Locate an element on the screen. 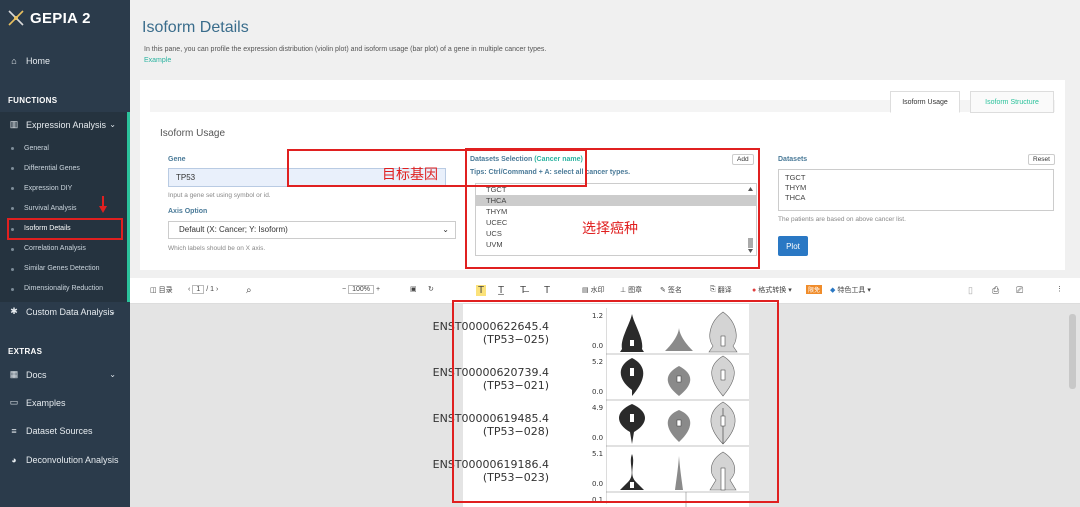 This screenshot has height=507, width=1080. translate-icon: ⎘ is located at coordinates (713, 289).